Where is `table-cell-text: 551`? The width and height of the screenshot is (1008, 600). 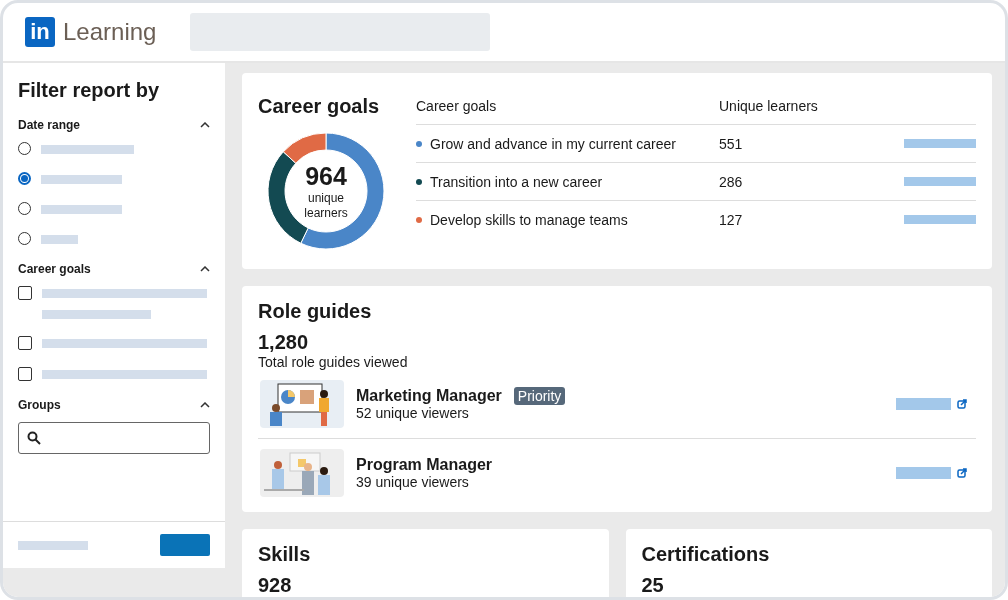
table-cell-text: 551 is located at coordinates (731, 143).